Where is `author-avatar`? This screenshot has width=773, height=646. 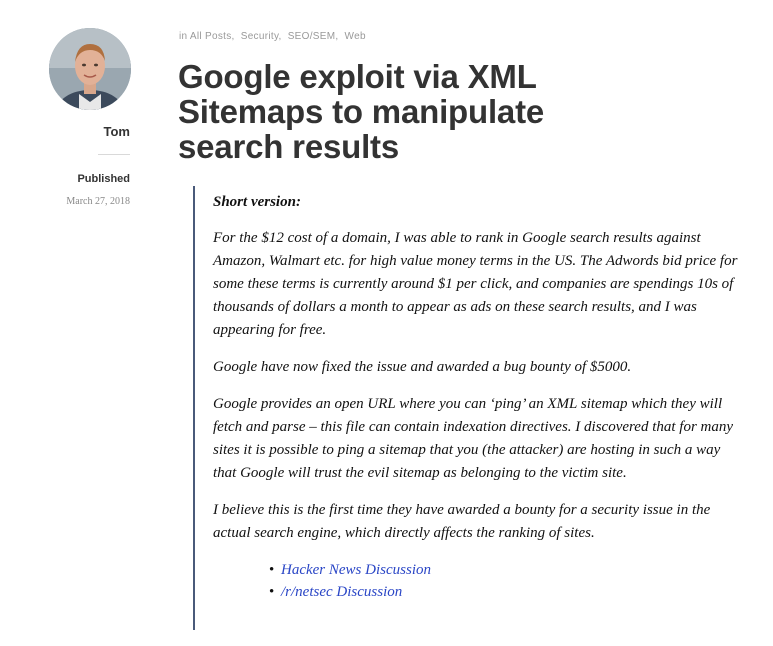
author-avatar is located at coordinates (90, 69).